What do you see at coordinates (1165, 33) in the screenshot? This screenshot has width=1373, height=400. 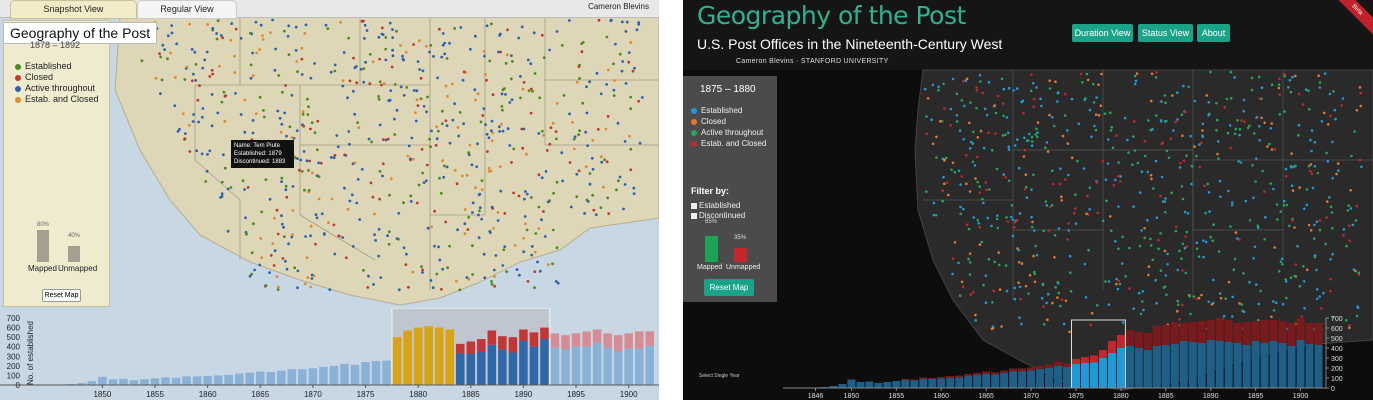 I see `status-view-button: Status View` at bounding box center [1165, 33].